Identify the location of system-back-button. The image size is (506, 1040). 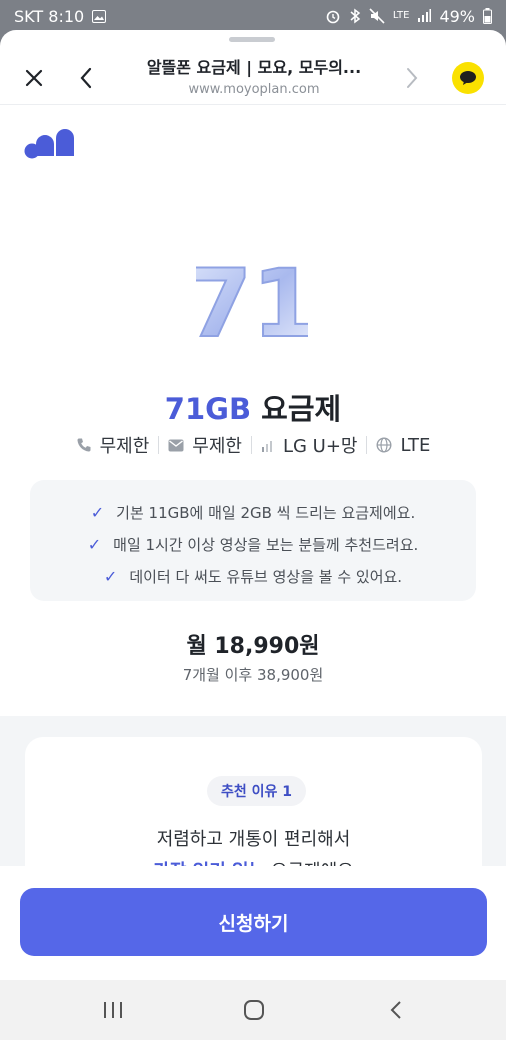
(396, 1010).